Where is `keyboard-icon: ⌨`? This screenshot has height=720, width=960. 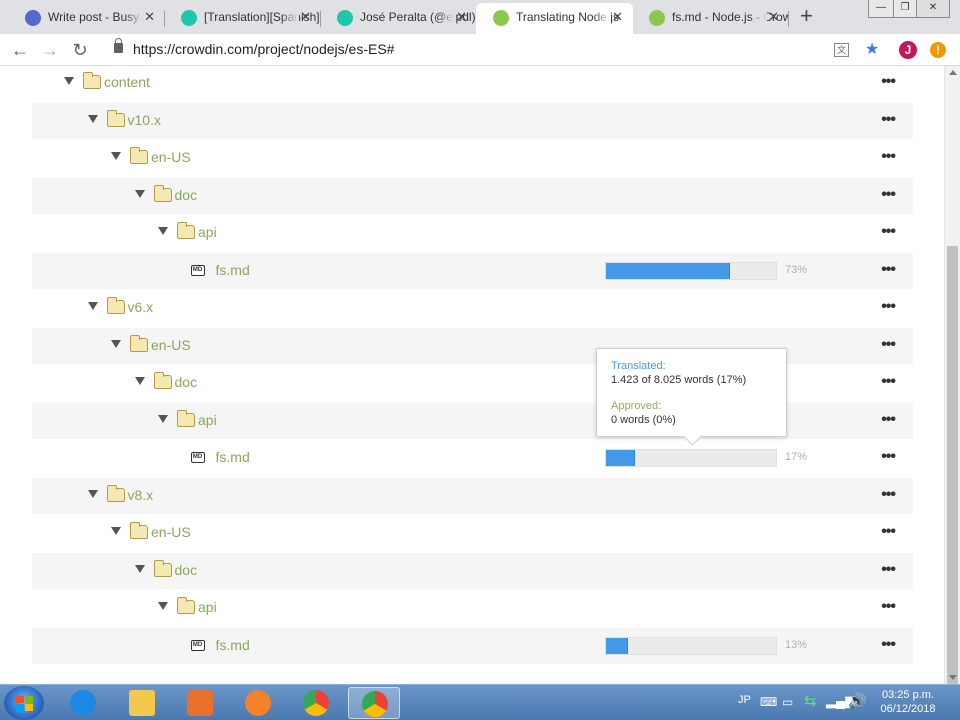
keyboard-icon: ⌨ is located at coordinates (768, 702).